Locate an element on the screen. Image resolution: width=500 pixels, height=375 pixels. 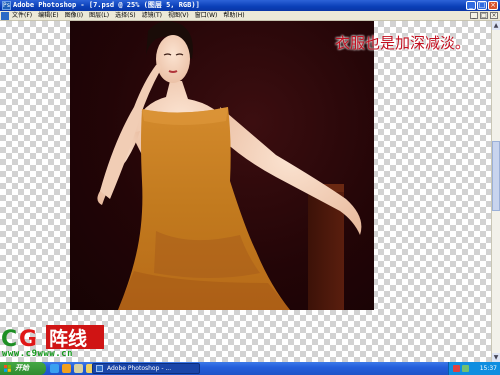
menu-file: 文件(F) is located at coordinates (22, 16).